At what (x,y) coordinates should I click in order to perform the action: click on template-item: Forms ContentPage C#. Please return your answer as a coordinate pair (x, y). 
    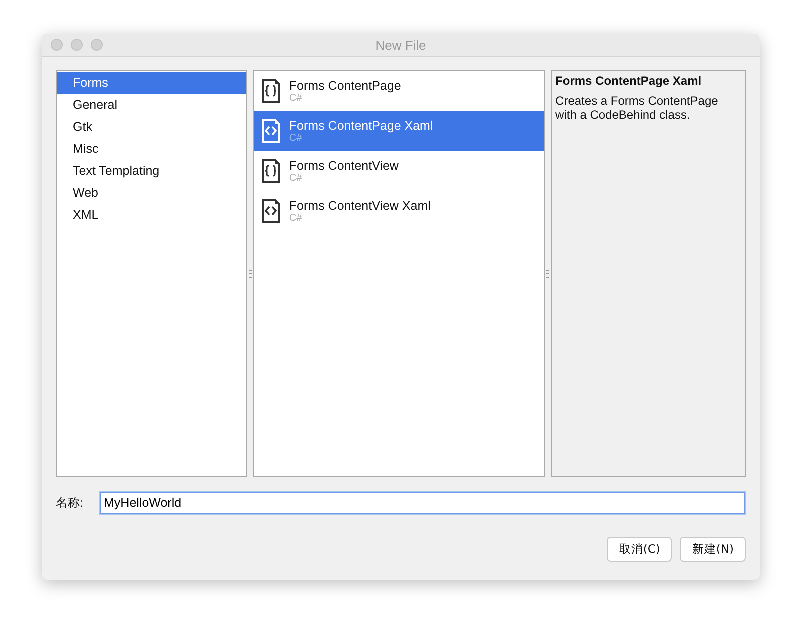
    Looking at the image, I should click on (399, 91).